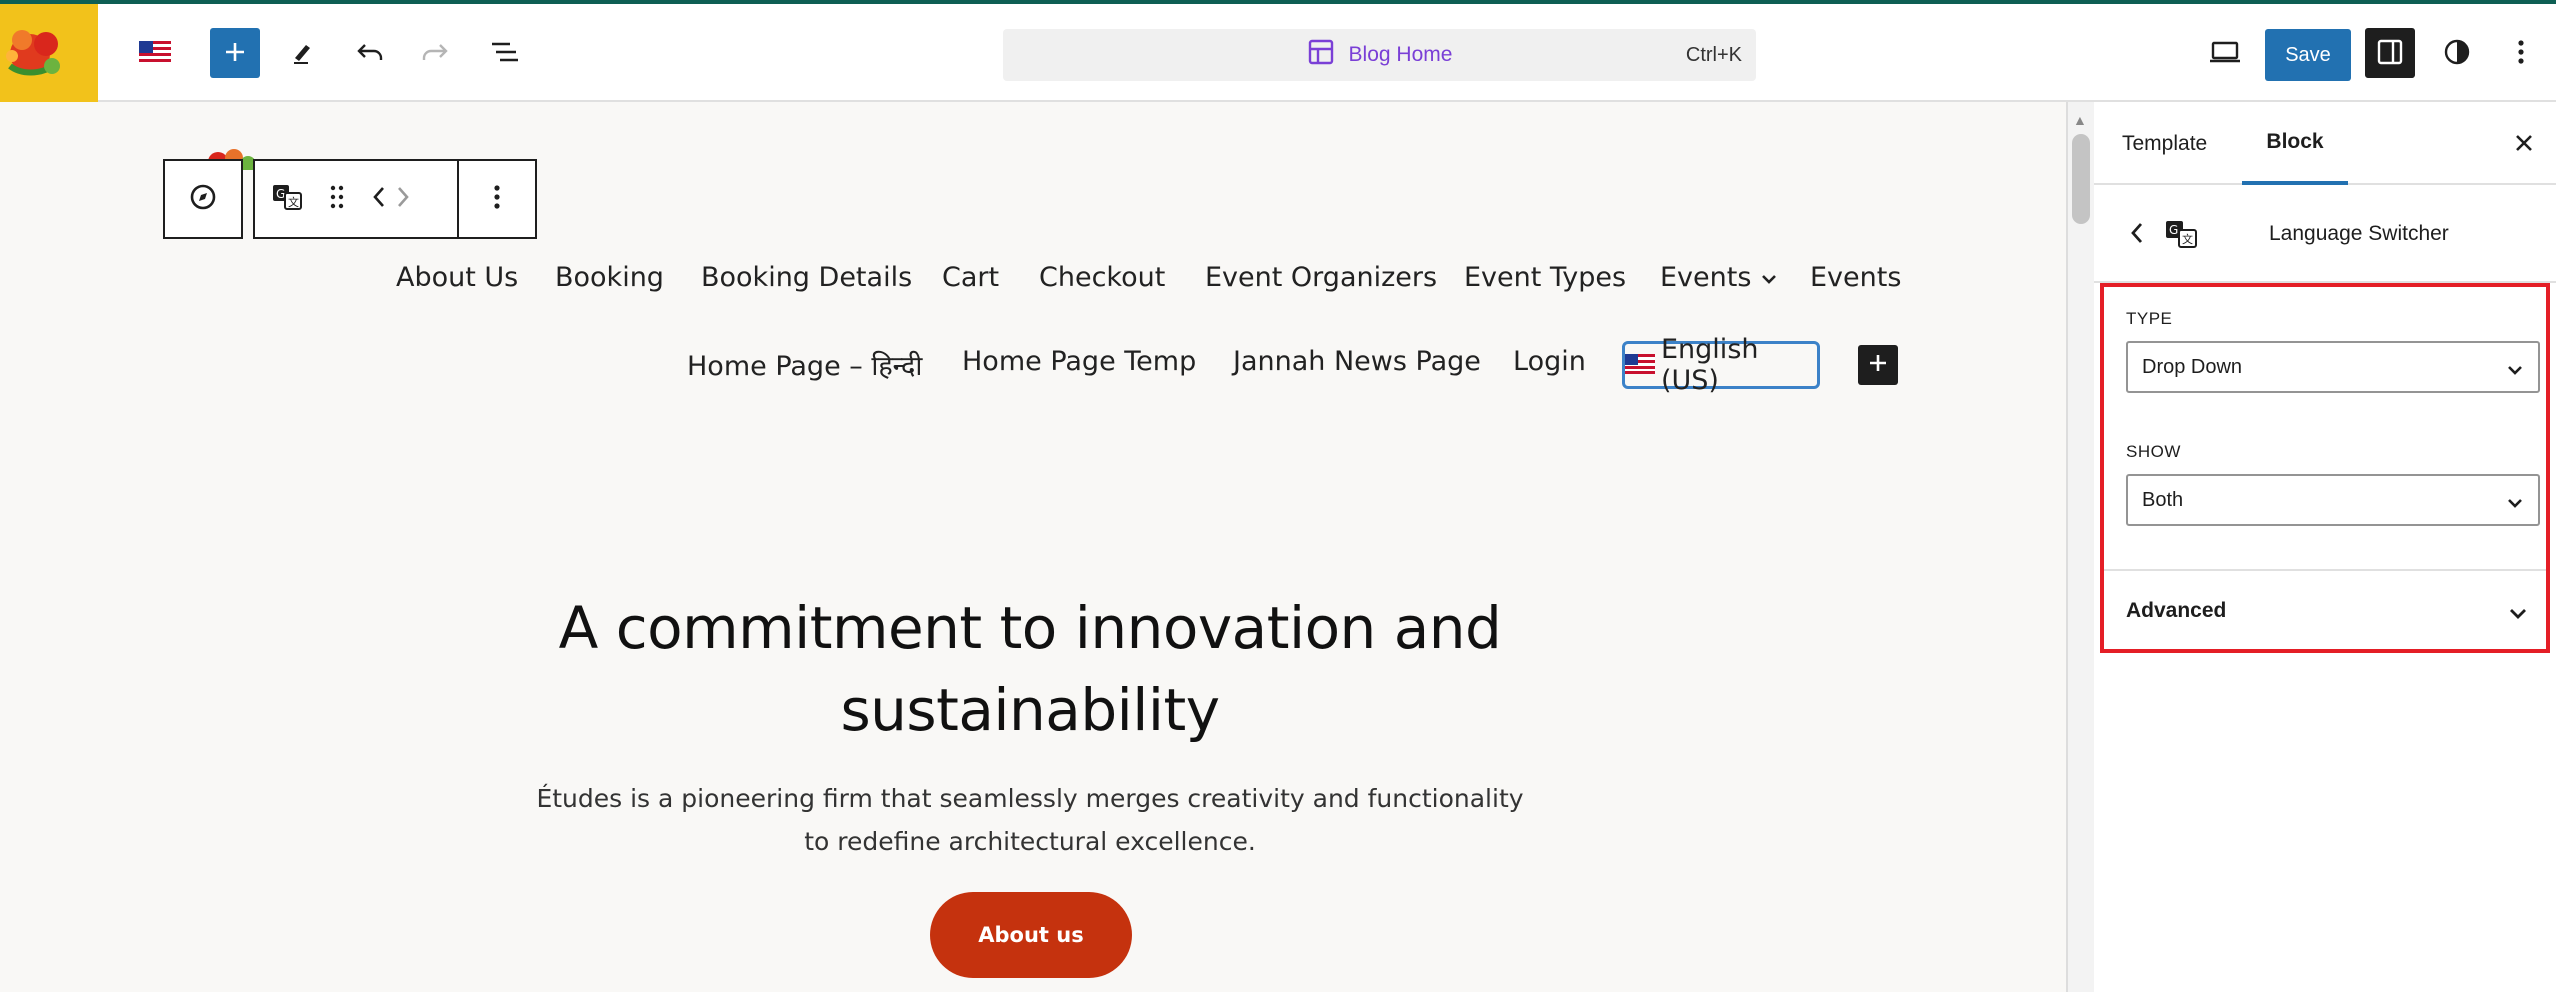  I want to click on type-select-value: Drop Down, so click(2192, 366).